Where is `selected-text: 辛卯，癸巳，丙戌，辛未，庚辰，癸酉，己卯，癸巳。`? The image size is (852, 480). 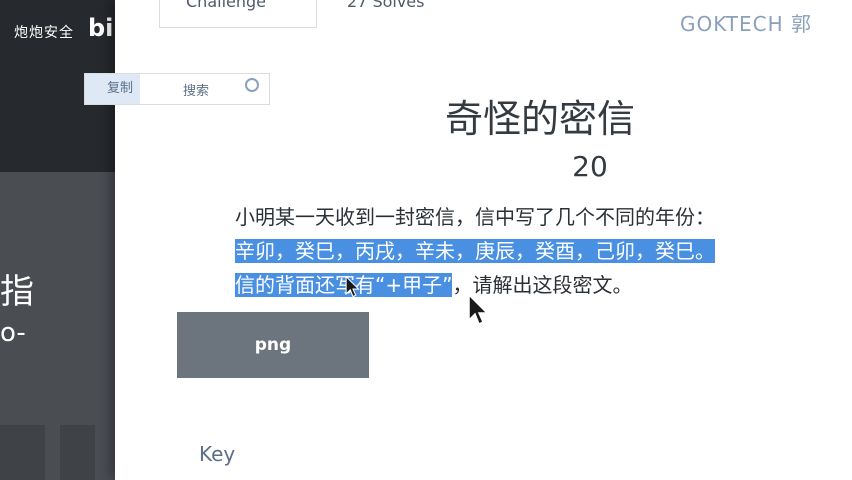
selected-text: 辛卯，癸巳，丙戌，辛未，庚辰，癸酉，己卯，癸巳。 is located at coordinates (475, 251).